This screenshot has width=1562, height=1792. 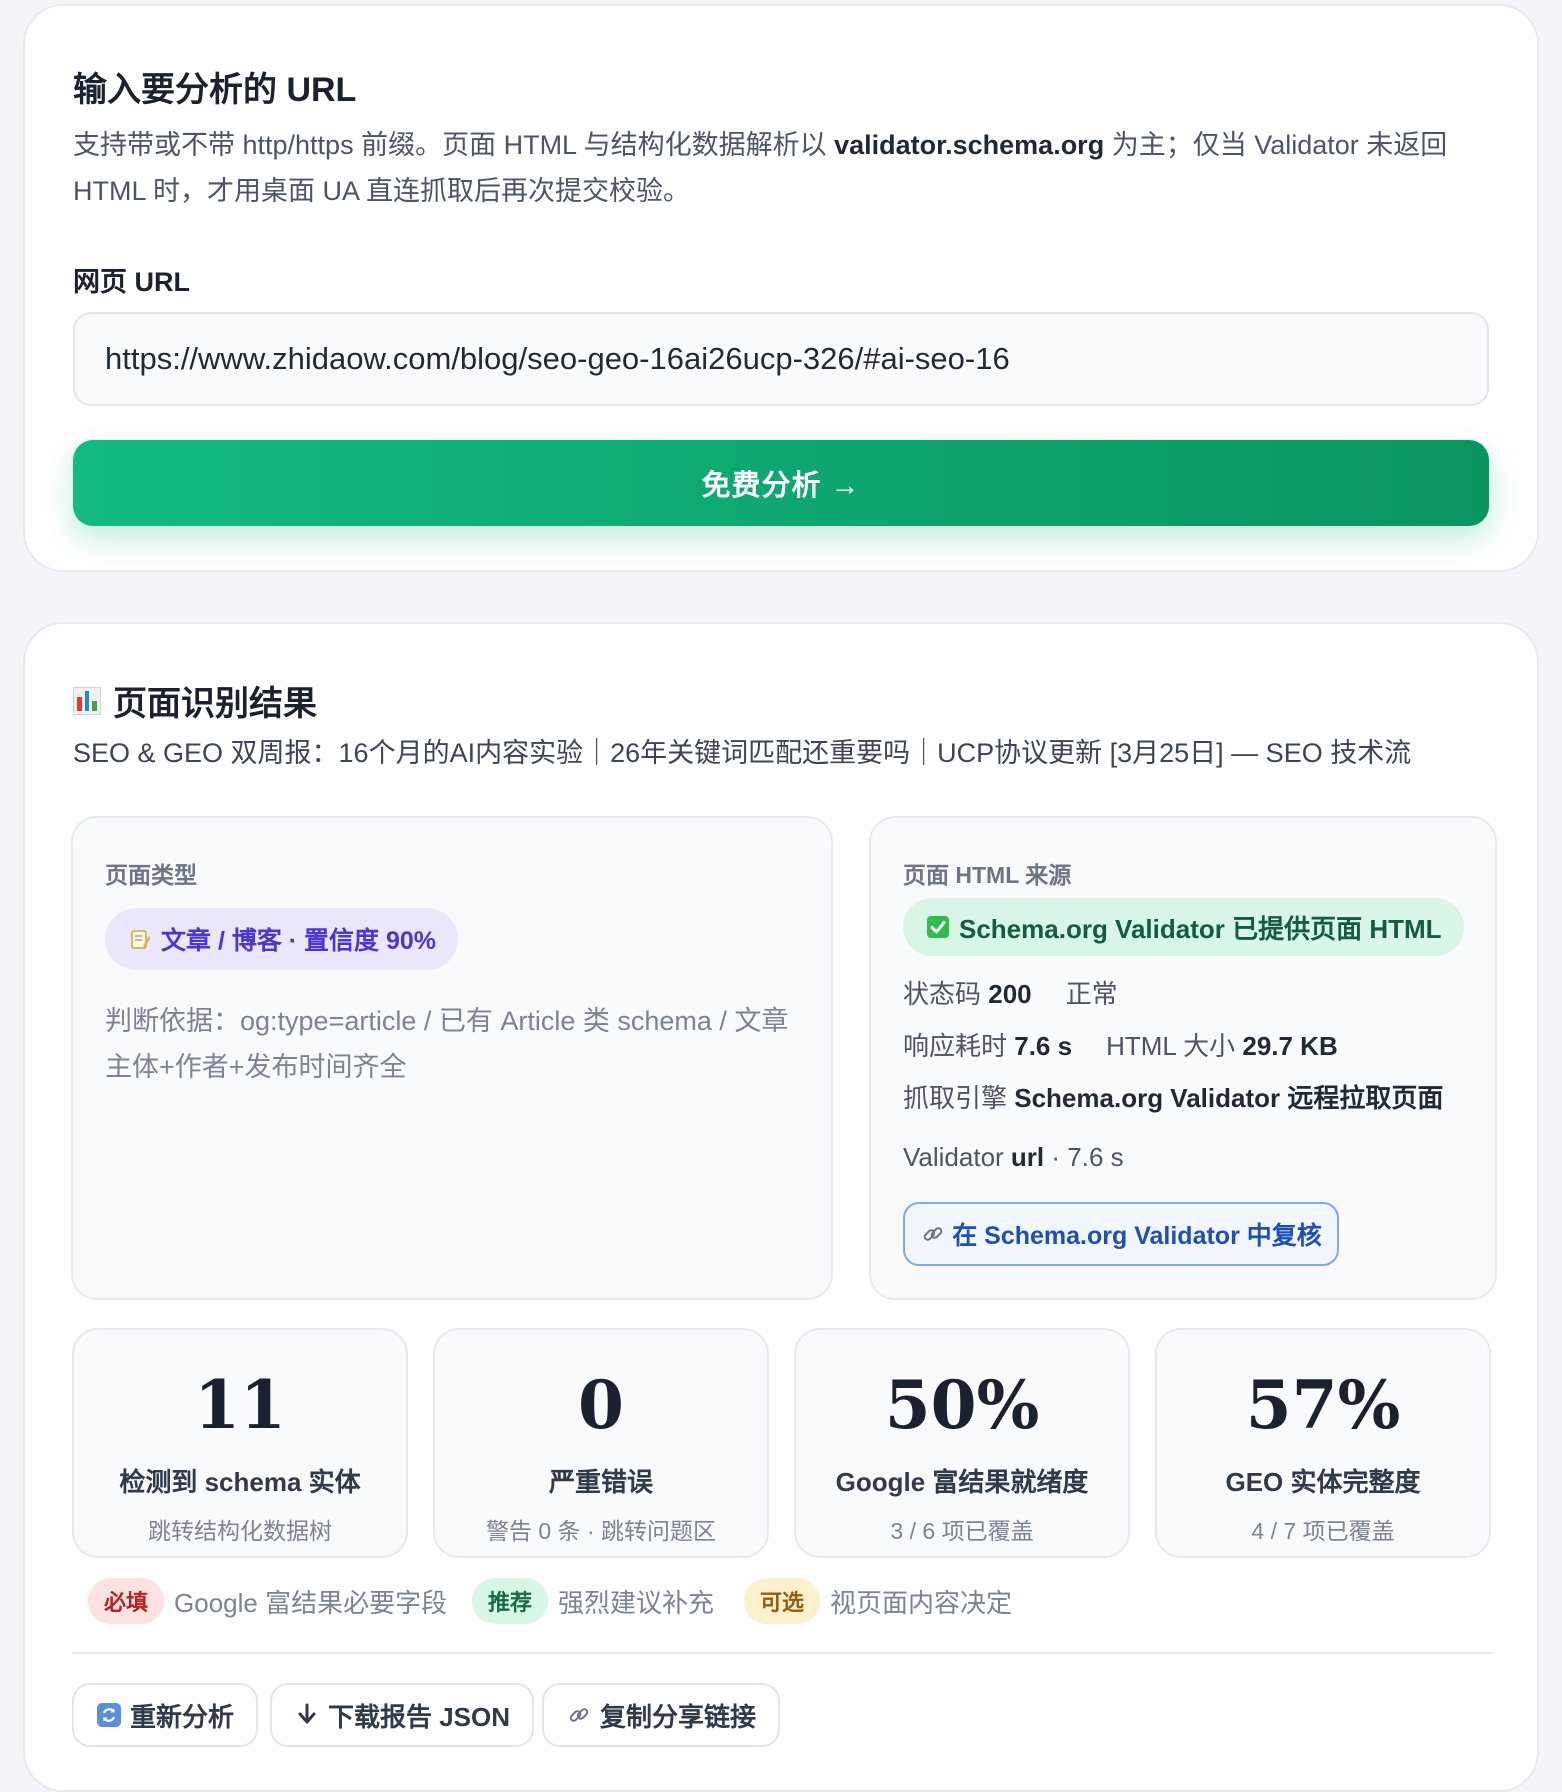 I want to click on recommended-tag: 推荐, so click(x=510, y=1601).